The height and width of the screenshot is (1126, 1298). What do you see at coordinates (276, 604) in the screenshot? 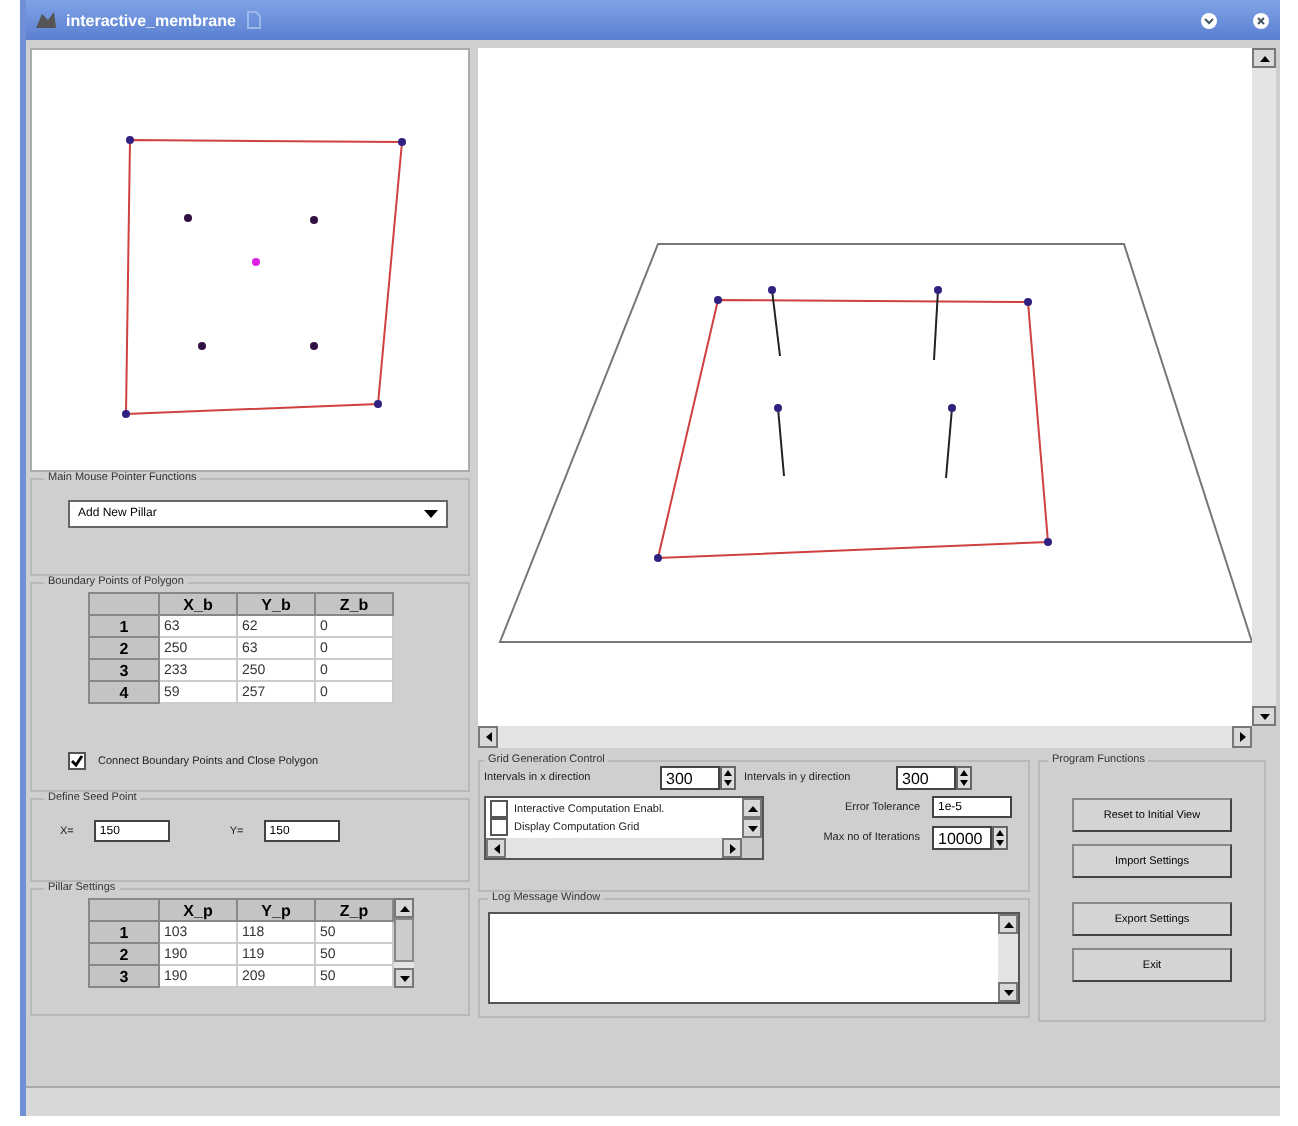
I see `column-header: Y_b` at bounding box center [276, 604].